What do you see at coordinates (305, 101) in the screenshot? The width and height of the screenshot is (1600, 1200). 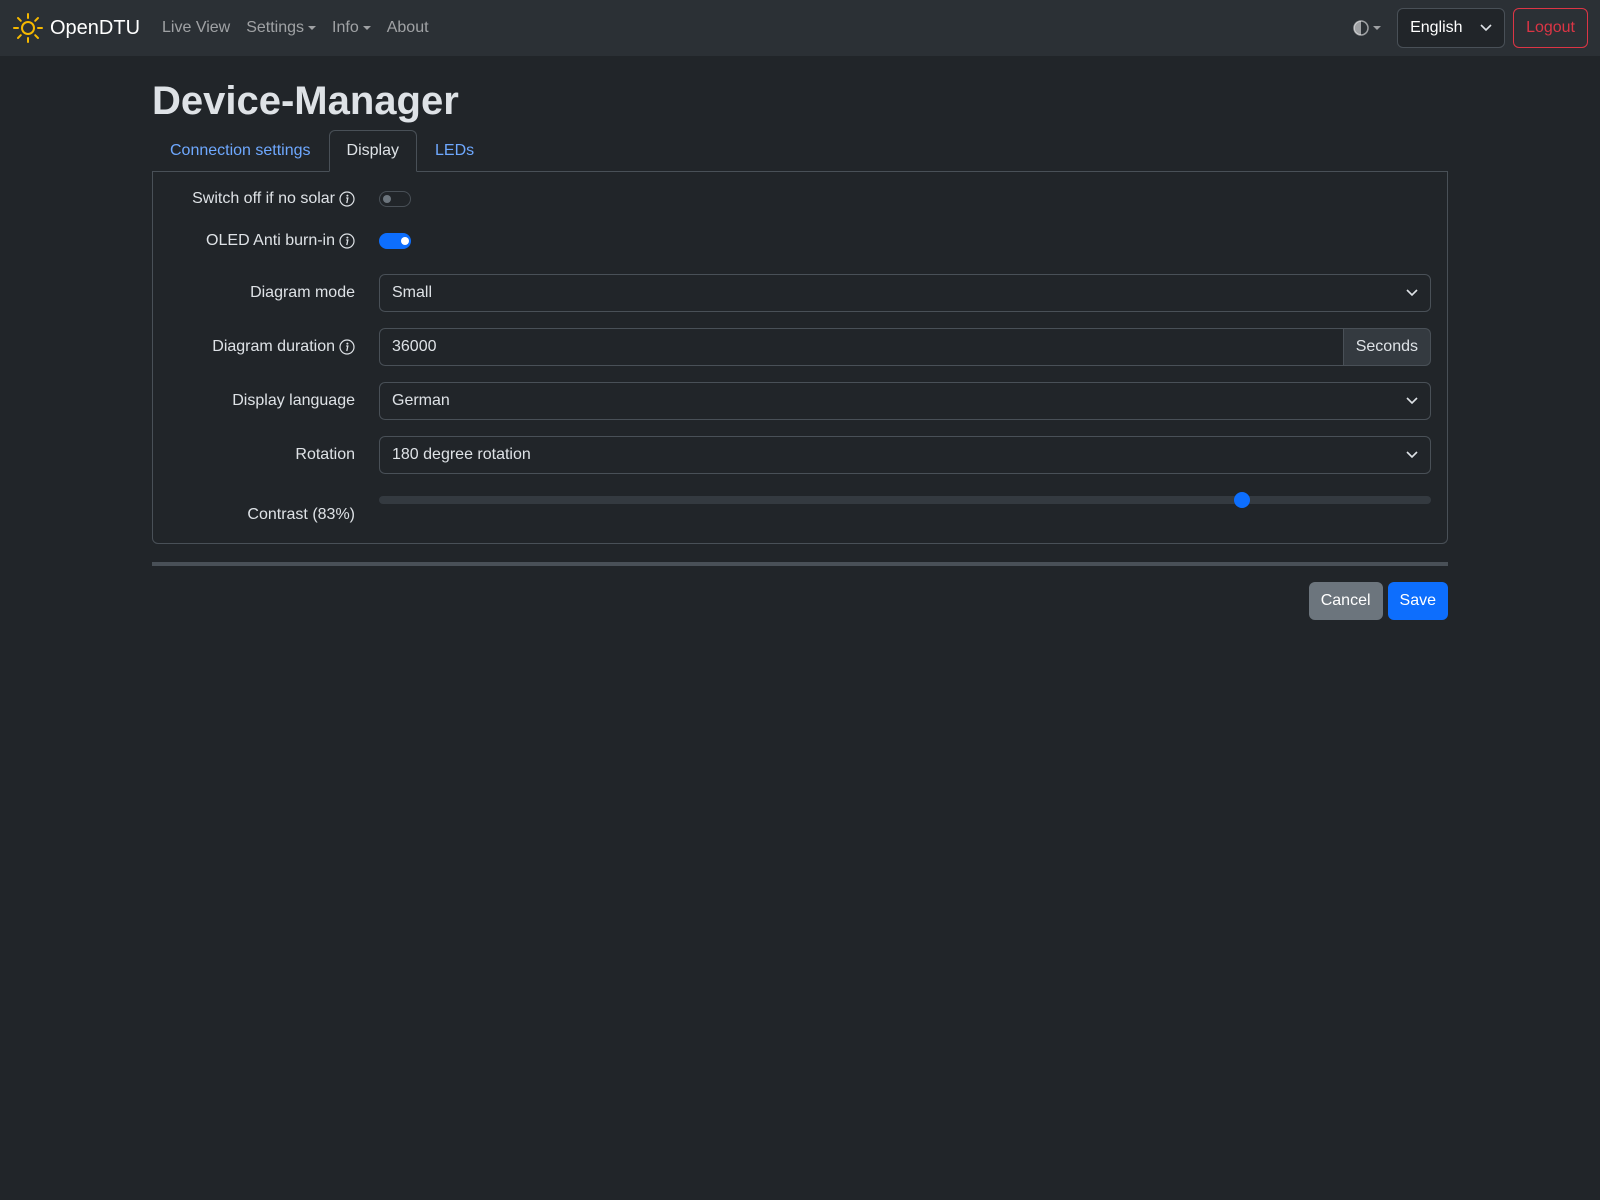 I see `page-title: Device-Manager` at bounding box center [305, 101].